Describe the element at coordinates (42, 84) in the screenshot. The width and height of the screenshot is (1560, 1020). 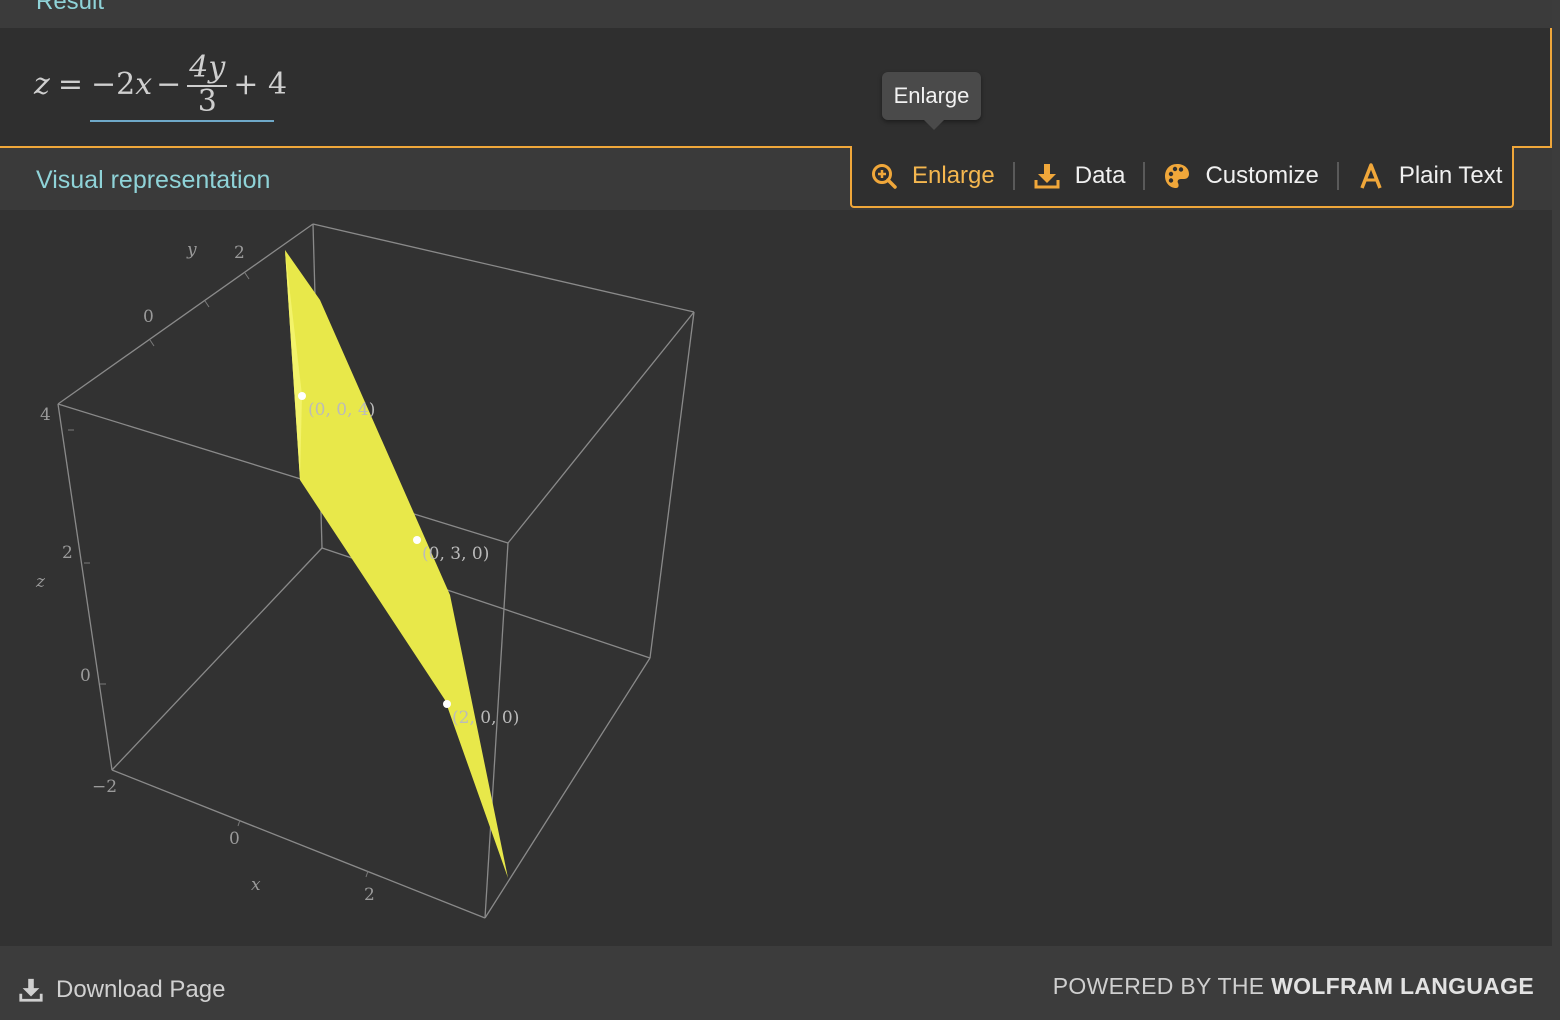
I see `formula-lhs: z` at that location.